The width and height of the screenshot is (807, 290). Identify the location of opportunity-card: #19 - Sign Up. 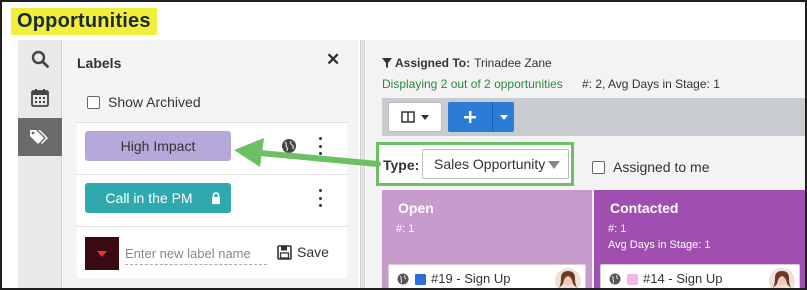
(487, 276).